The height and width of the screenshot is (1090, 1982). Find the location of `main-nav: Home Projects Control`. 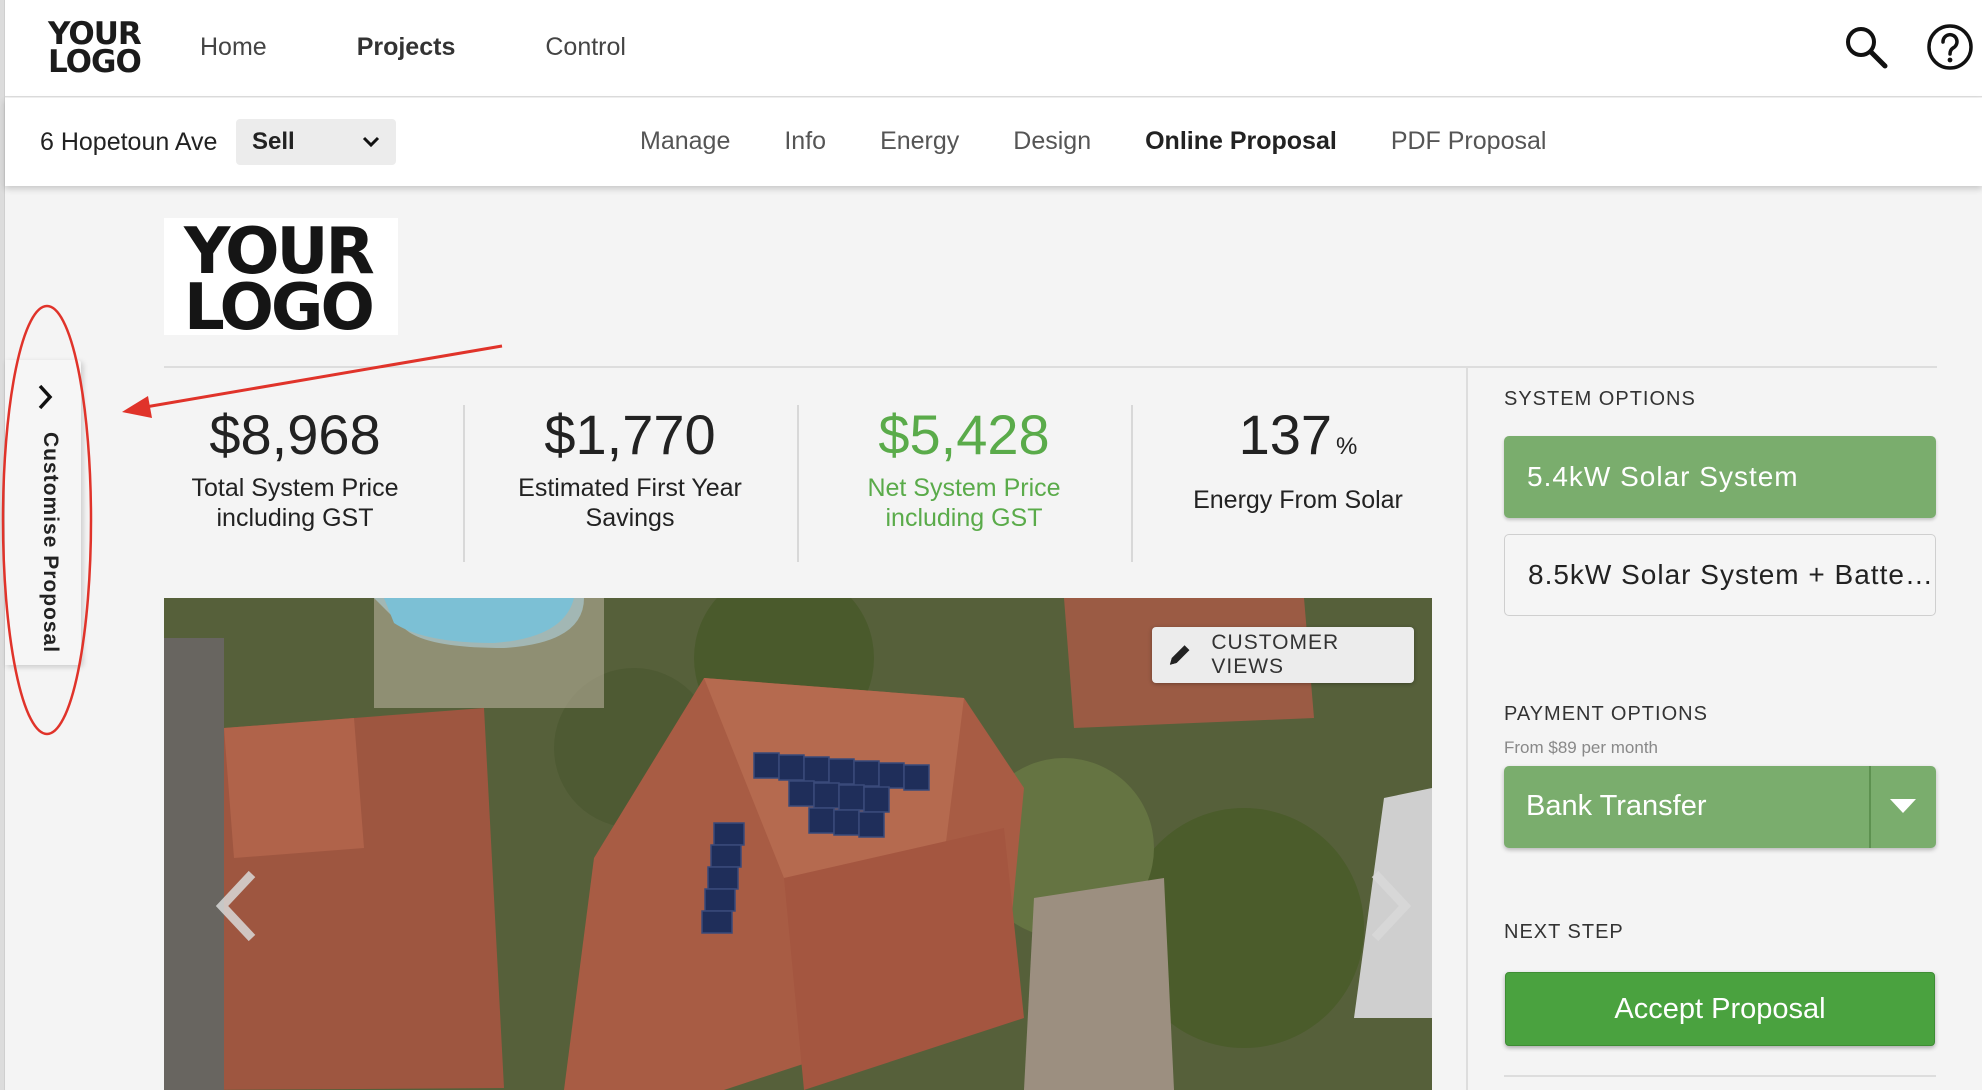

main-nav: Home Projects Control is located at coordinates (458, 47).